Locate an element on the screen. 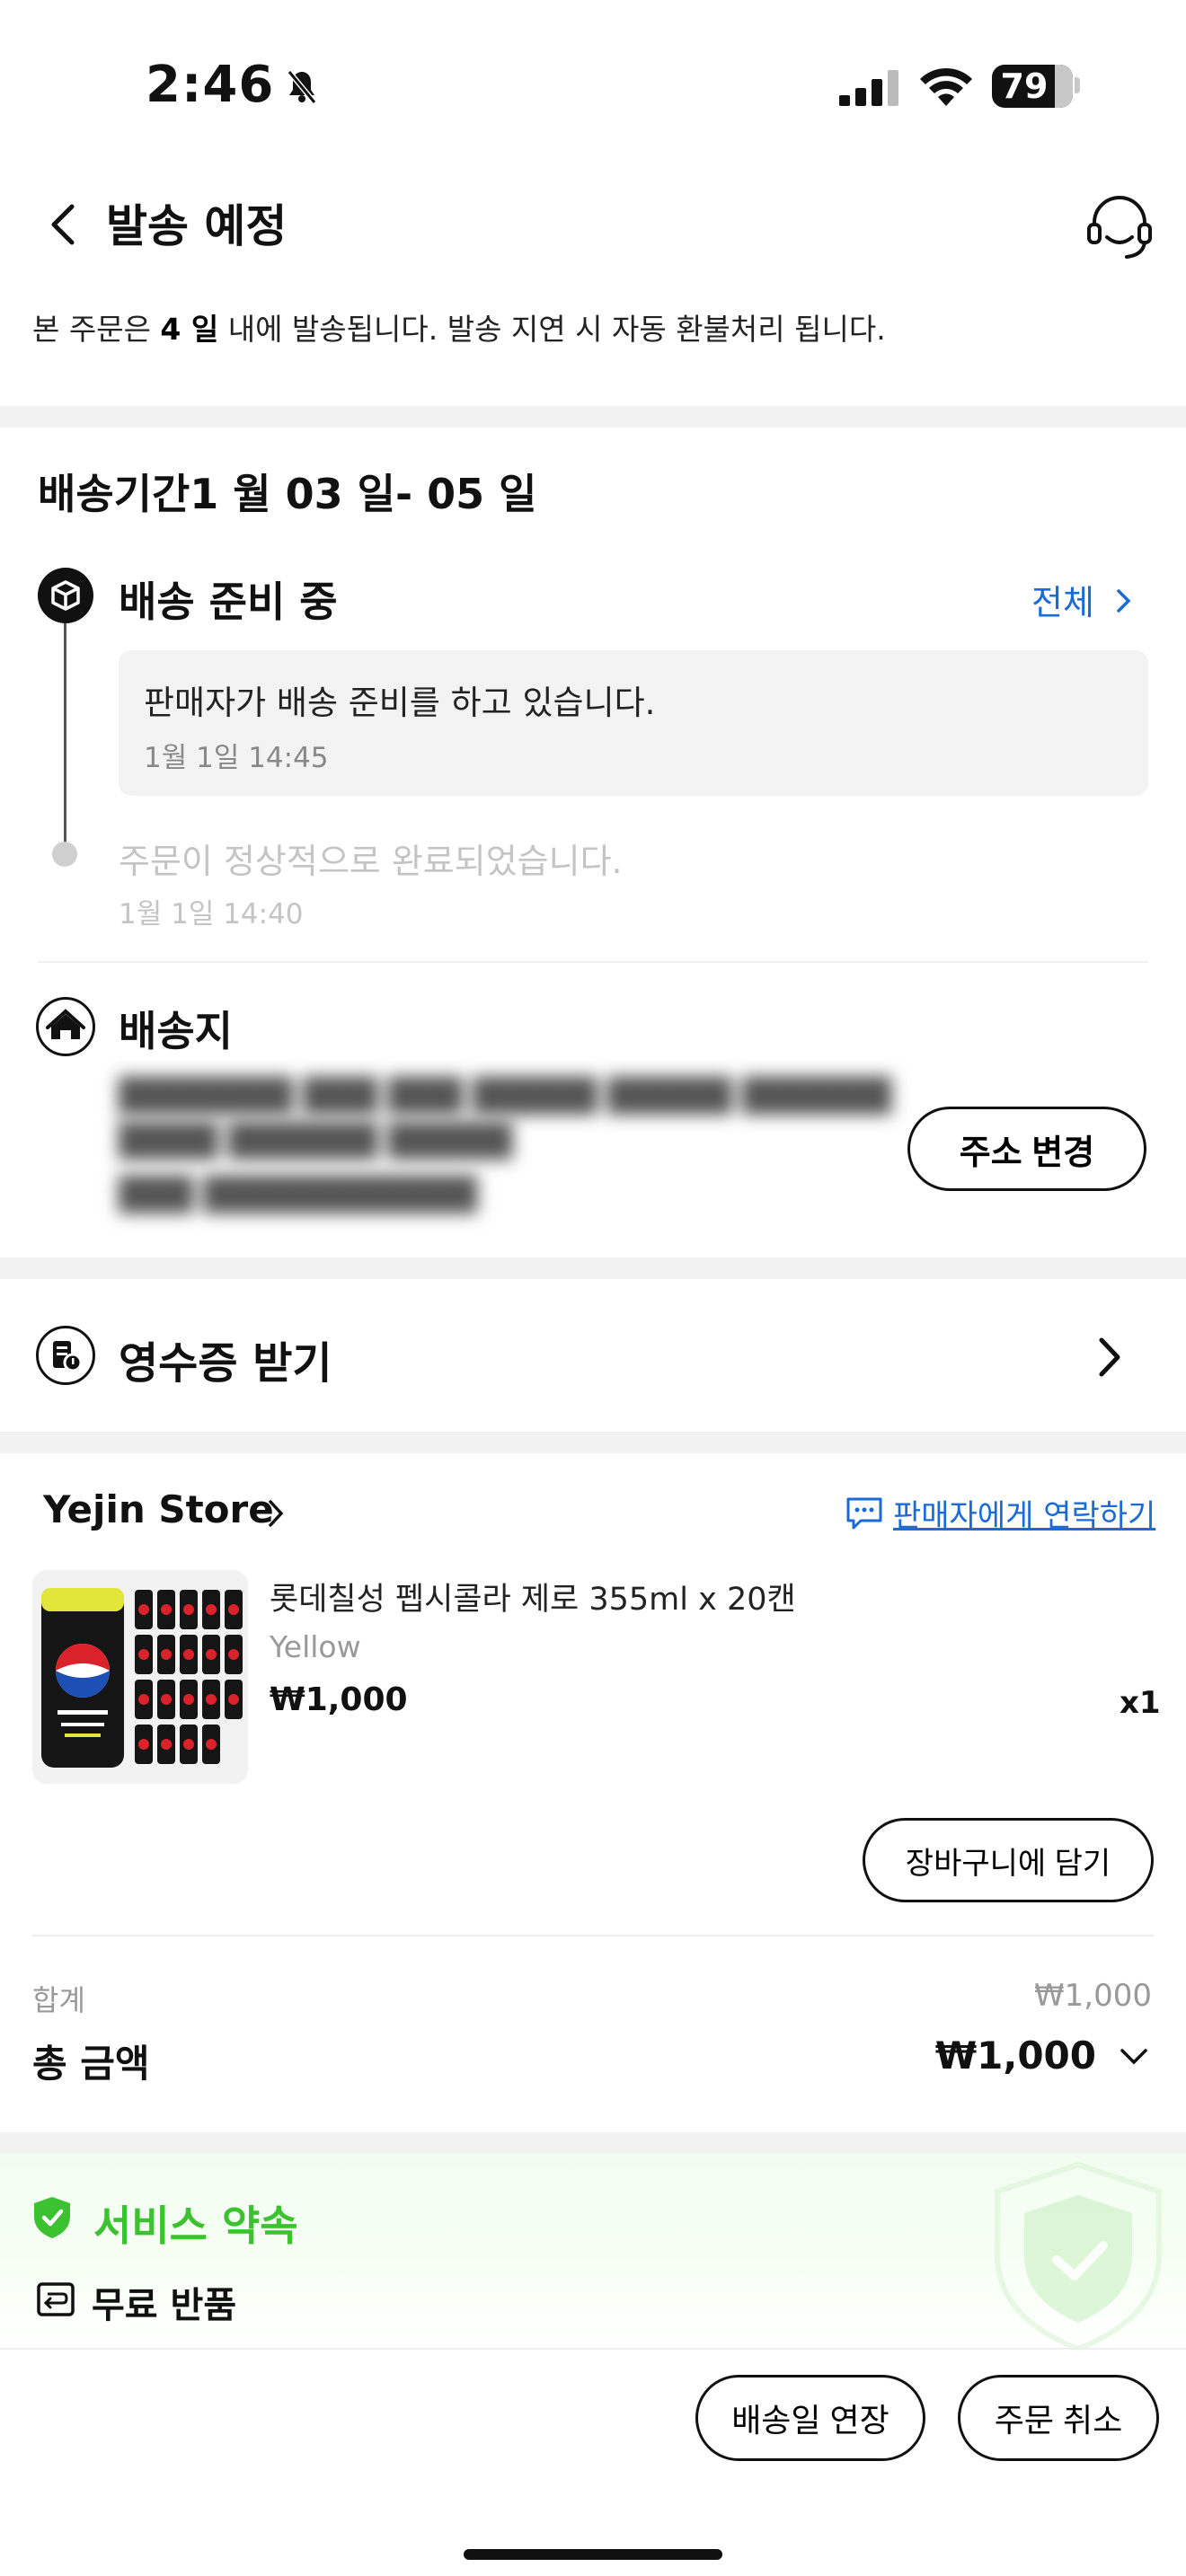 The width and height of the screenshot is (1186, 2576). chat-icon is located at coordinates (864, 1513).